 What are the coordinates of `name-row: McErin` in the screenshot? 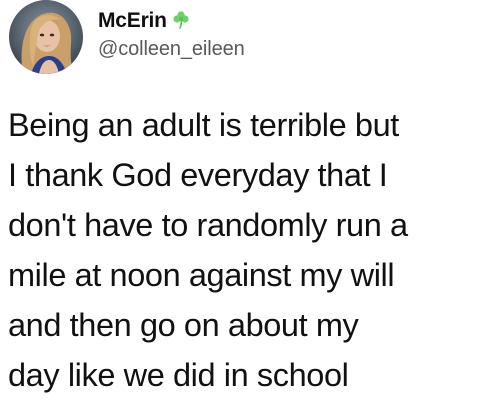 It's located at (288, 21).